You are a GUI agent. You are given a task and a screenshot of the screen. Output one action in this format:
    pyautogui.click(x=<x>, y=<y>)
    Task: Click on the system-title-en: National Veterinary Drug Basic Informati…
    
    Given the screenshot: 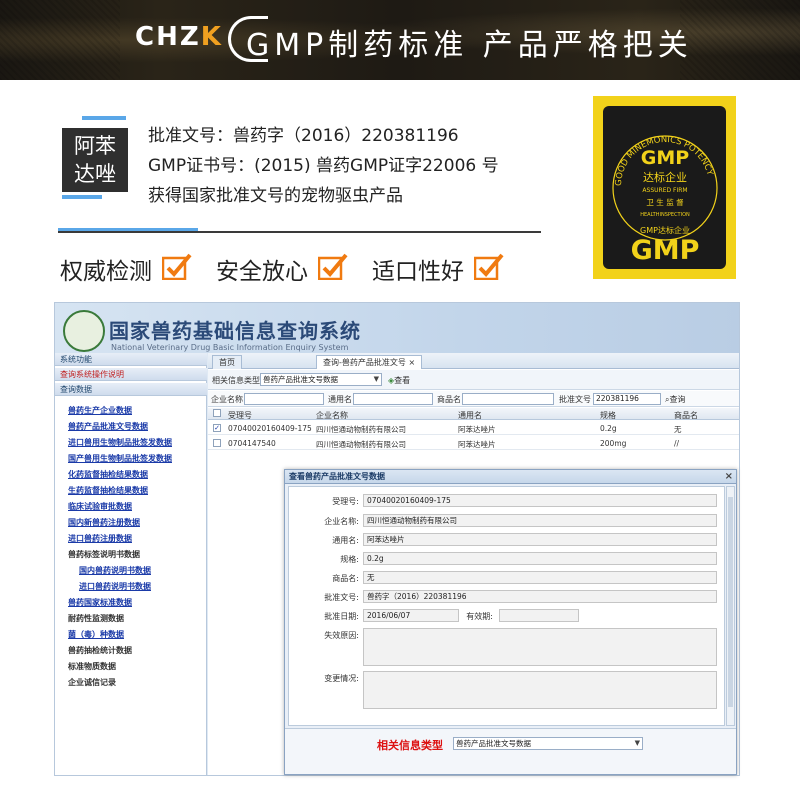 What is the action you would take?
    pyautogui.click(x=230, y=347)
    